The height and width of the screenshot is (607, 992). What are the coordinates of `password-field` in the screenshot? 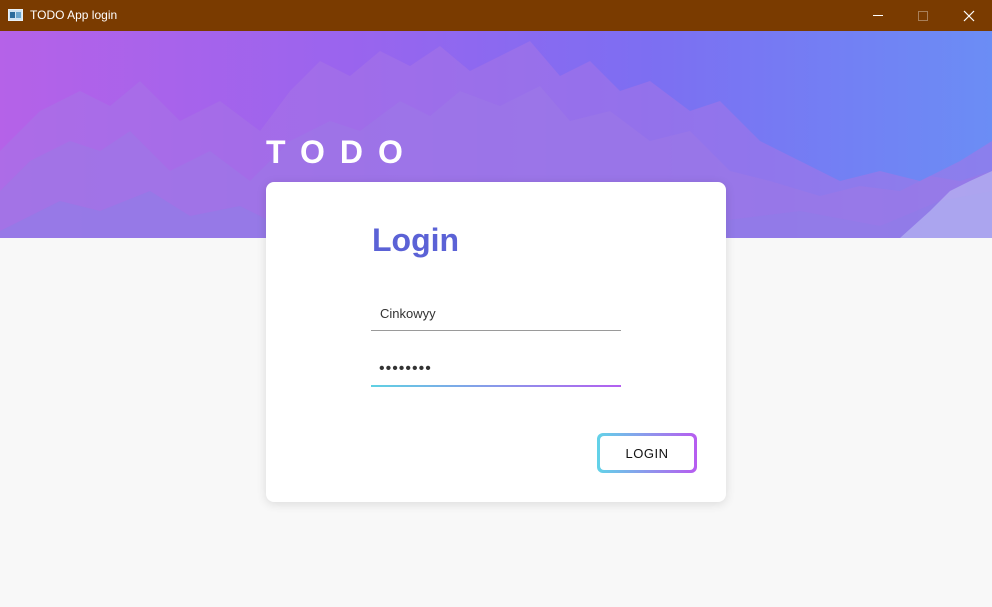 It's located at (496, 369).